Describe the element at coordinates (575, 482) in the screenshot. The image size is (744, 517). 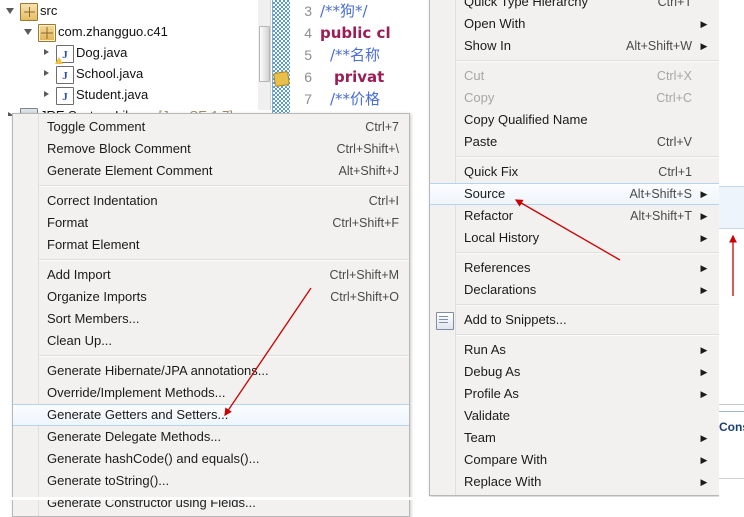
I see `menu-item-replace-with: Replace With ▶` at that location.